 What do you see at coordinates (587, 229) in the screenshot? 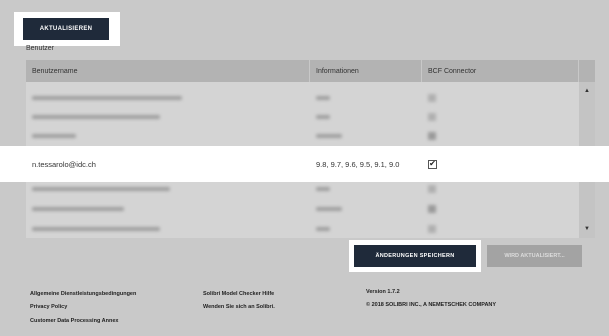
I see `chevron-down-icon: ▼` at bounding box center [587, 229].